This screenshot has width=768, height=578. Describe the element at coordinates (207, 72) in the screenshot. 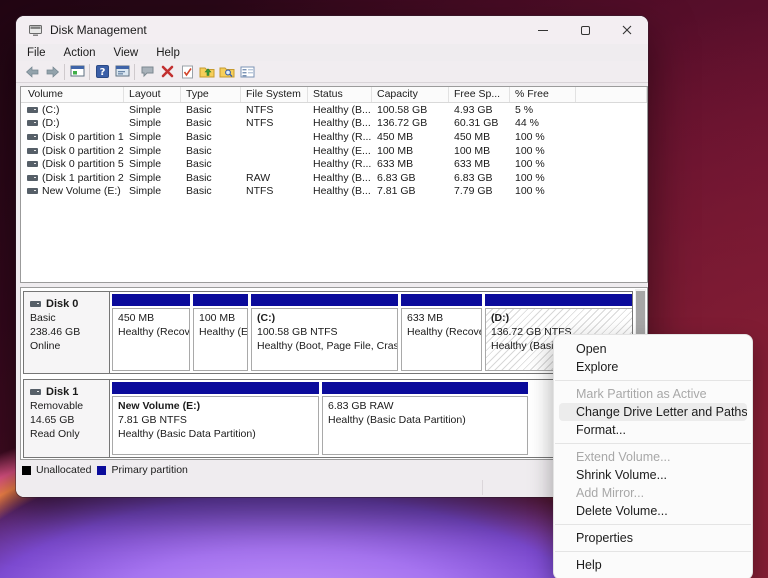

I see `folder-up-icon` at that location.